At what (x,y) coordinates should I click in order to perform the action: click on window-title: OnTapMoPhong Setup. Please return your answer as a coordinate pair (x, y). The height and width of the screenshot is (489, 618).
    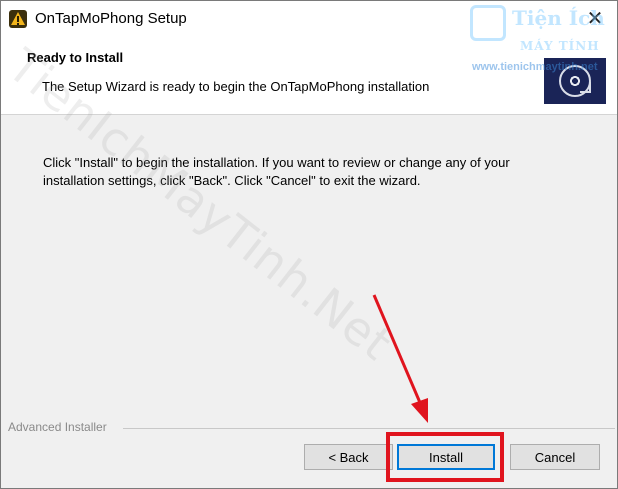
    Looking at the image, I should click on (111, 18).